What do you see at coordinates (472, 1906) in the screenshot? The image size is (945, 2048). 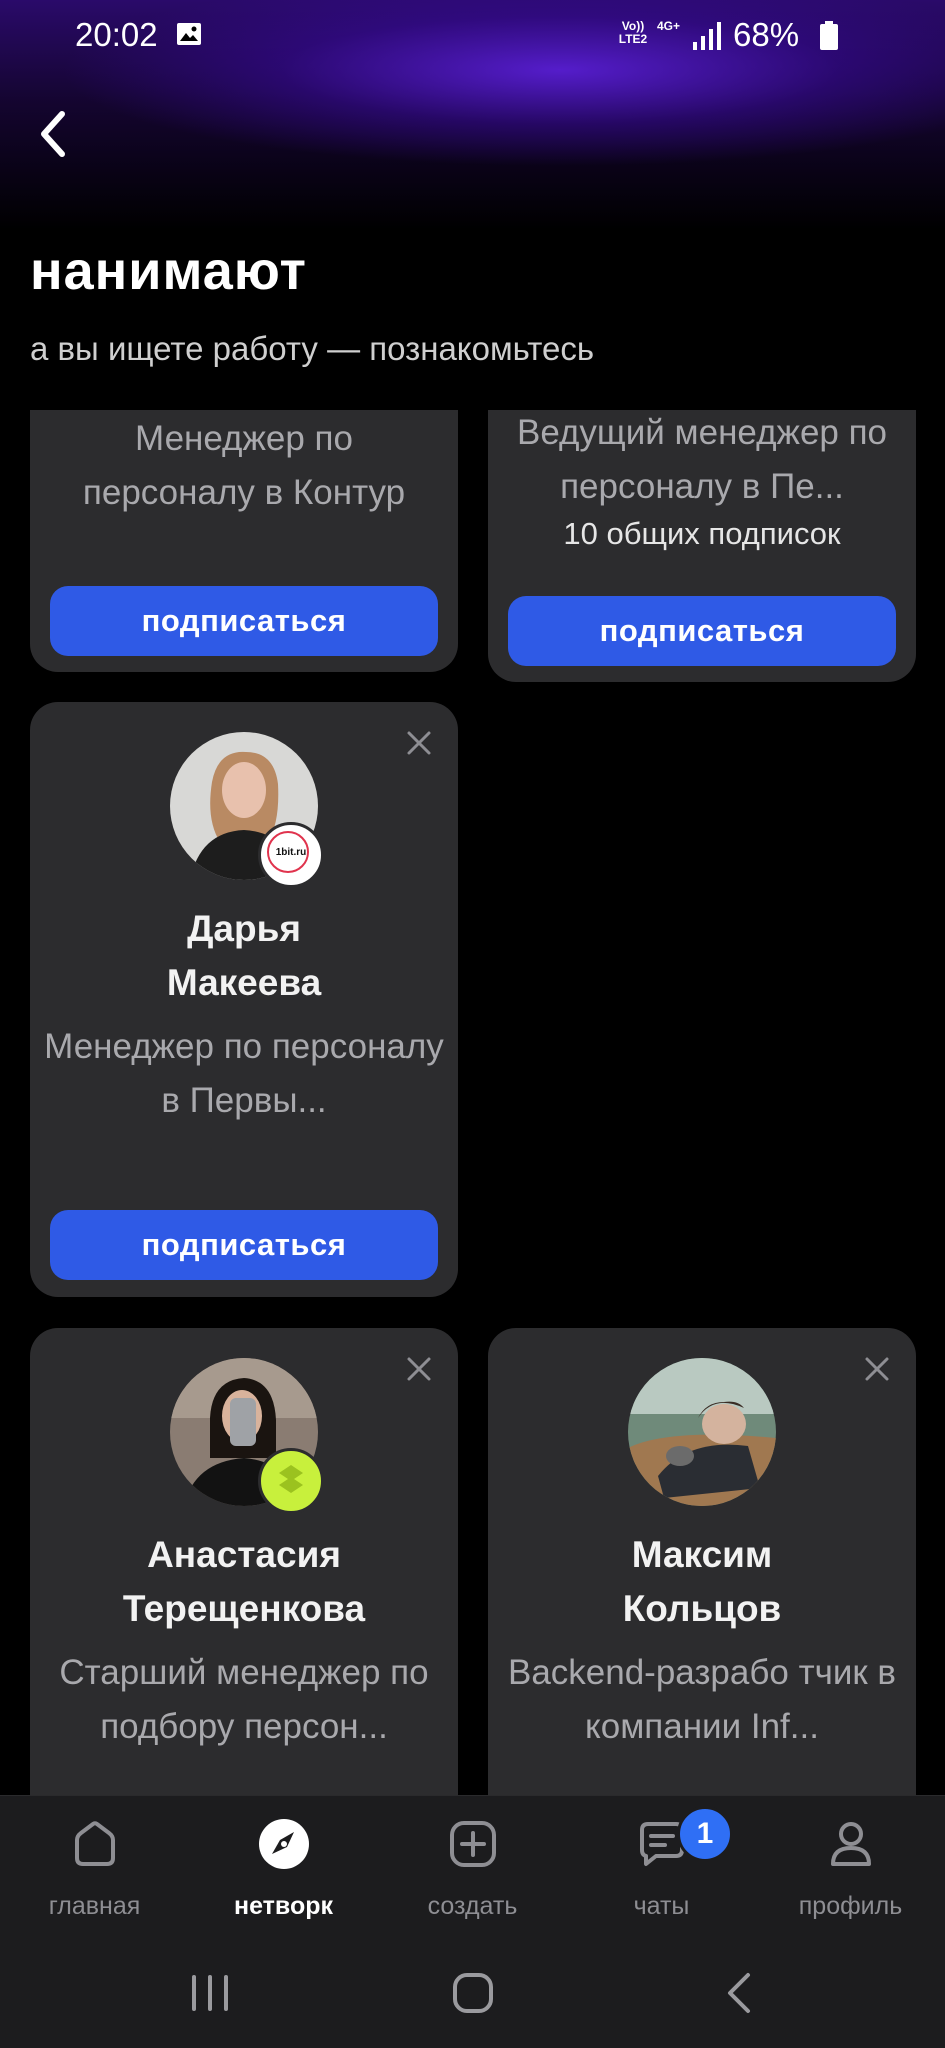 I see `tab-label: создать` at bounding box center [472, 1906].